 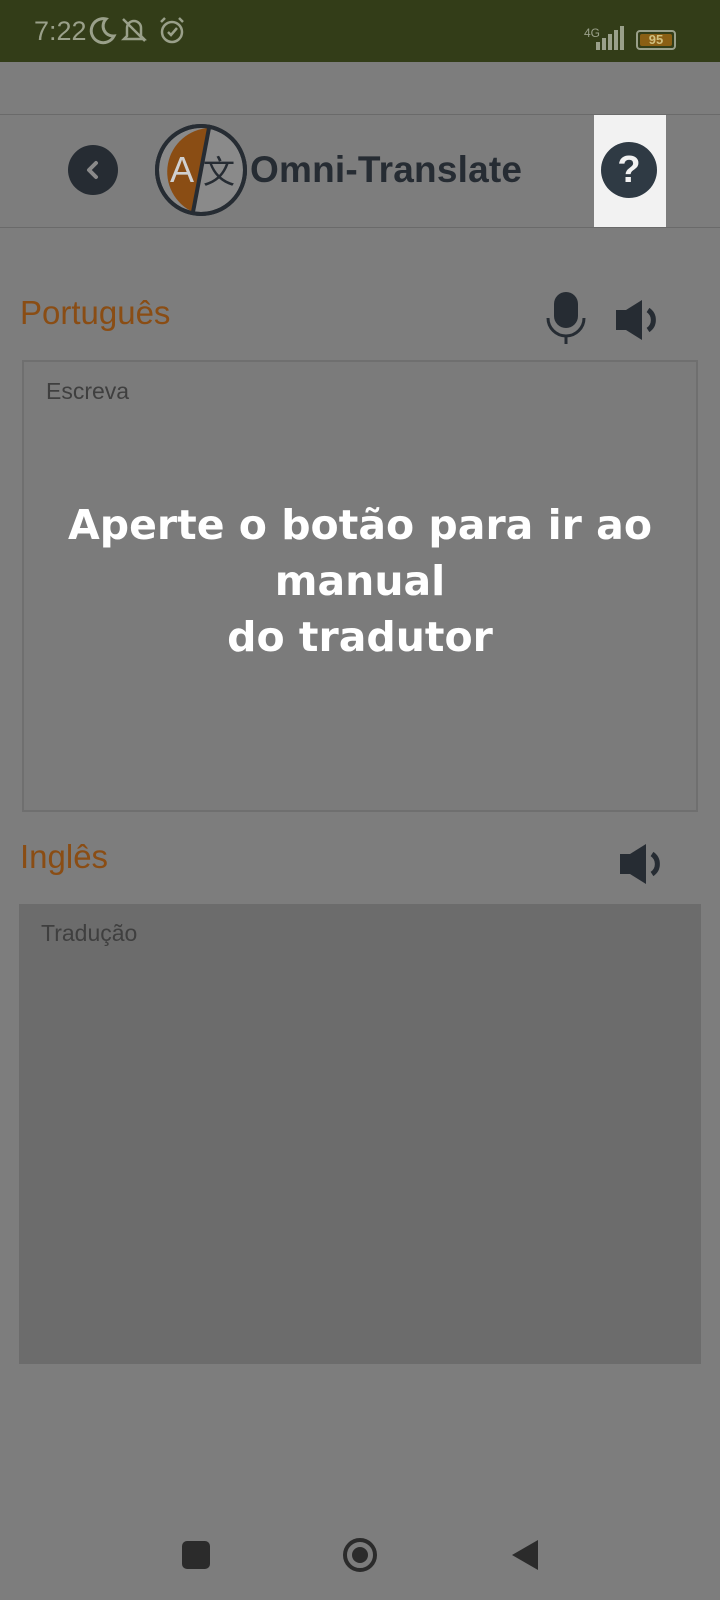 I want to click on tutorial-message-line2: do tradutor, so click(x=360, y=637).